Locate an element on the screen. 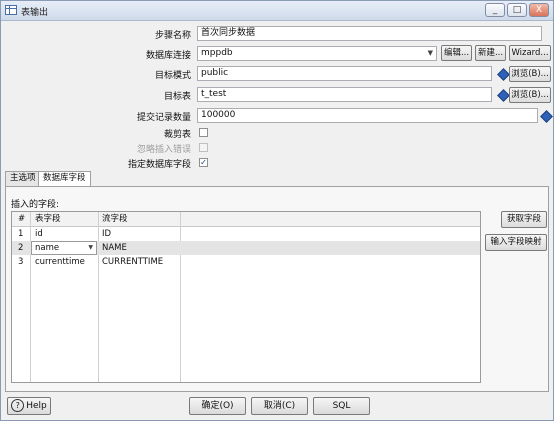 The image size is (554, 421). connection-label: 数据库连接 is located at coordinates (168, 56).